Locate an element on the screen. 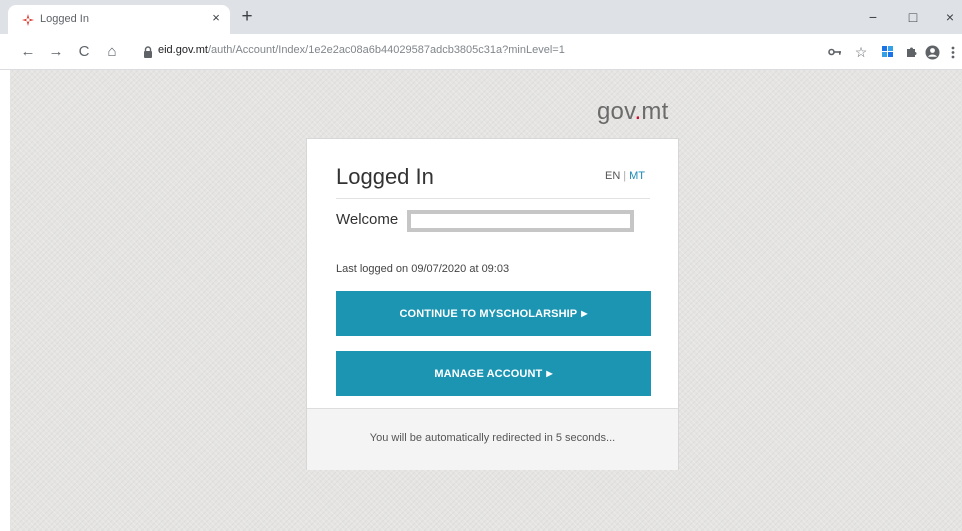  menu-icon is located at coordinates (952, 52).